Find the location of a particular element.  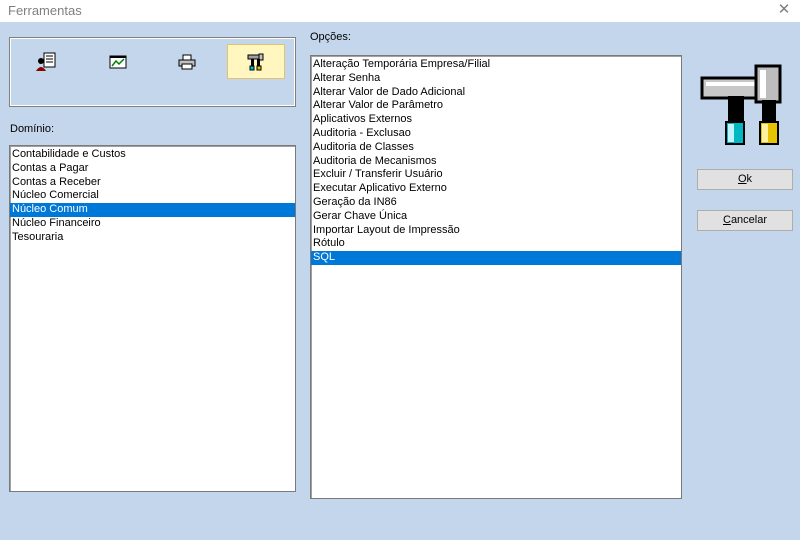

ok-mnemonic: O is located at coordinates (742, 179).